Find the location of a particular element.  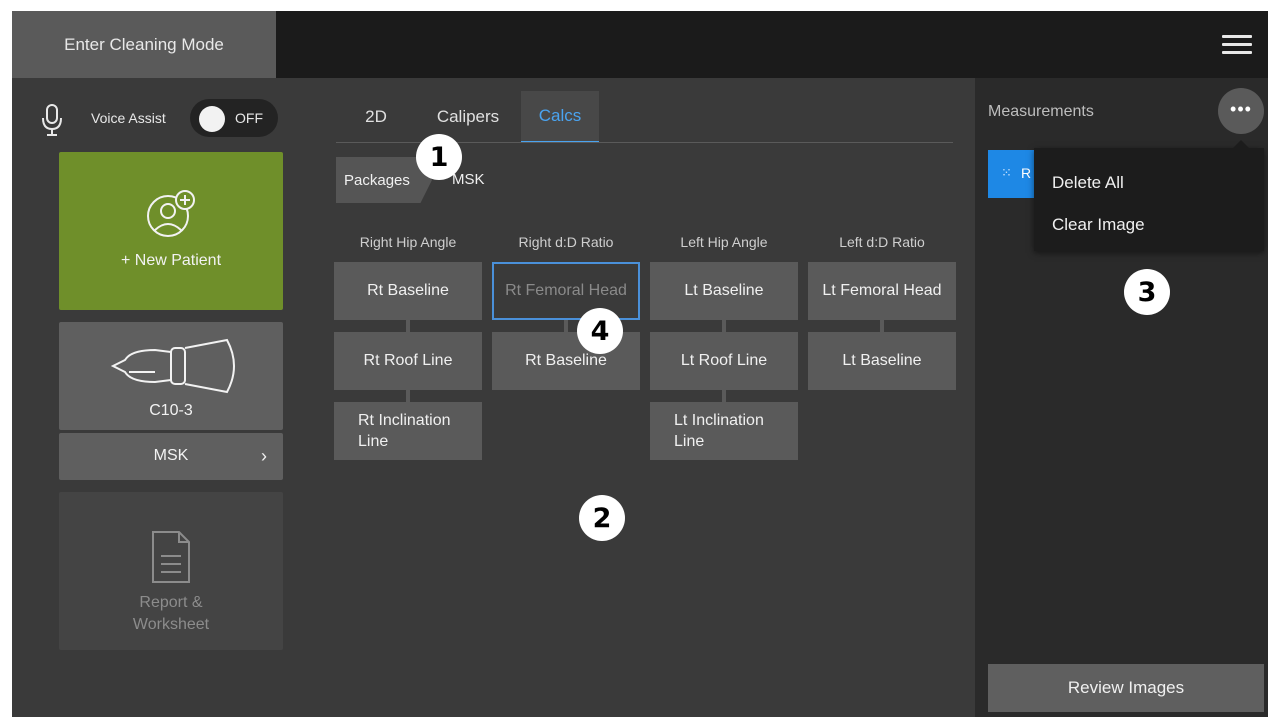

column-heading-right-dd-ratio: Right d:D Ratio is located at coordinates (566, 242).